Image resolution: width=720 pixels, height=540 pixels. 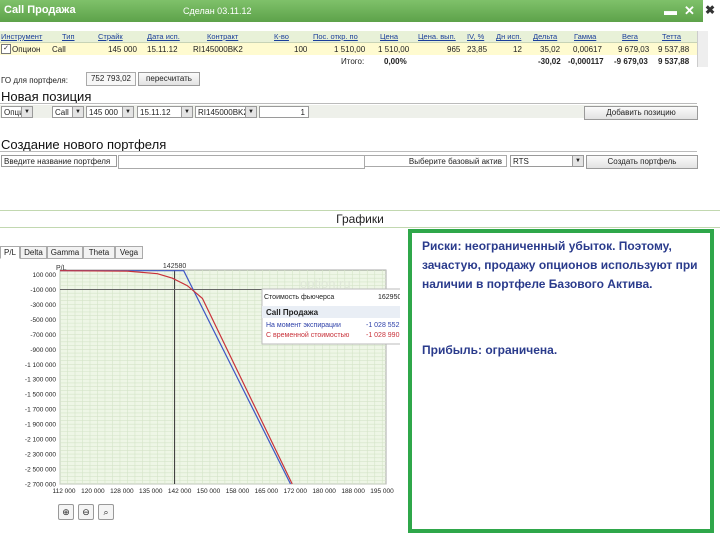 What do you see at coordinates (641, 113) in the screenshot?
I see `add-position-button: Добавить позицию` at bounding box center [641, 113].